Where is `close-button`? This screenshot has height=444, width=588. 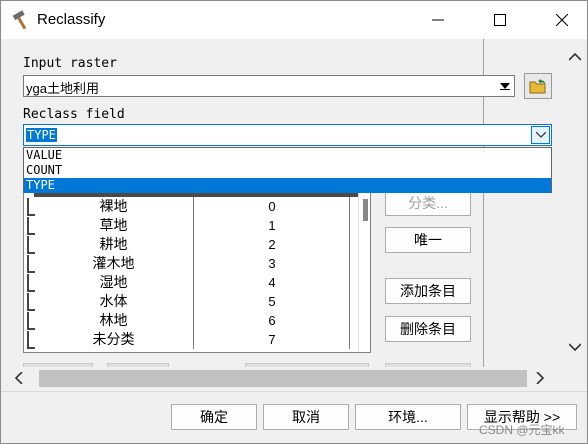
close-button is located at coordinates (562, 20).